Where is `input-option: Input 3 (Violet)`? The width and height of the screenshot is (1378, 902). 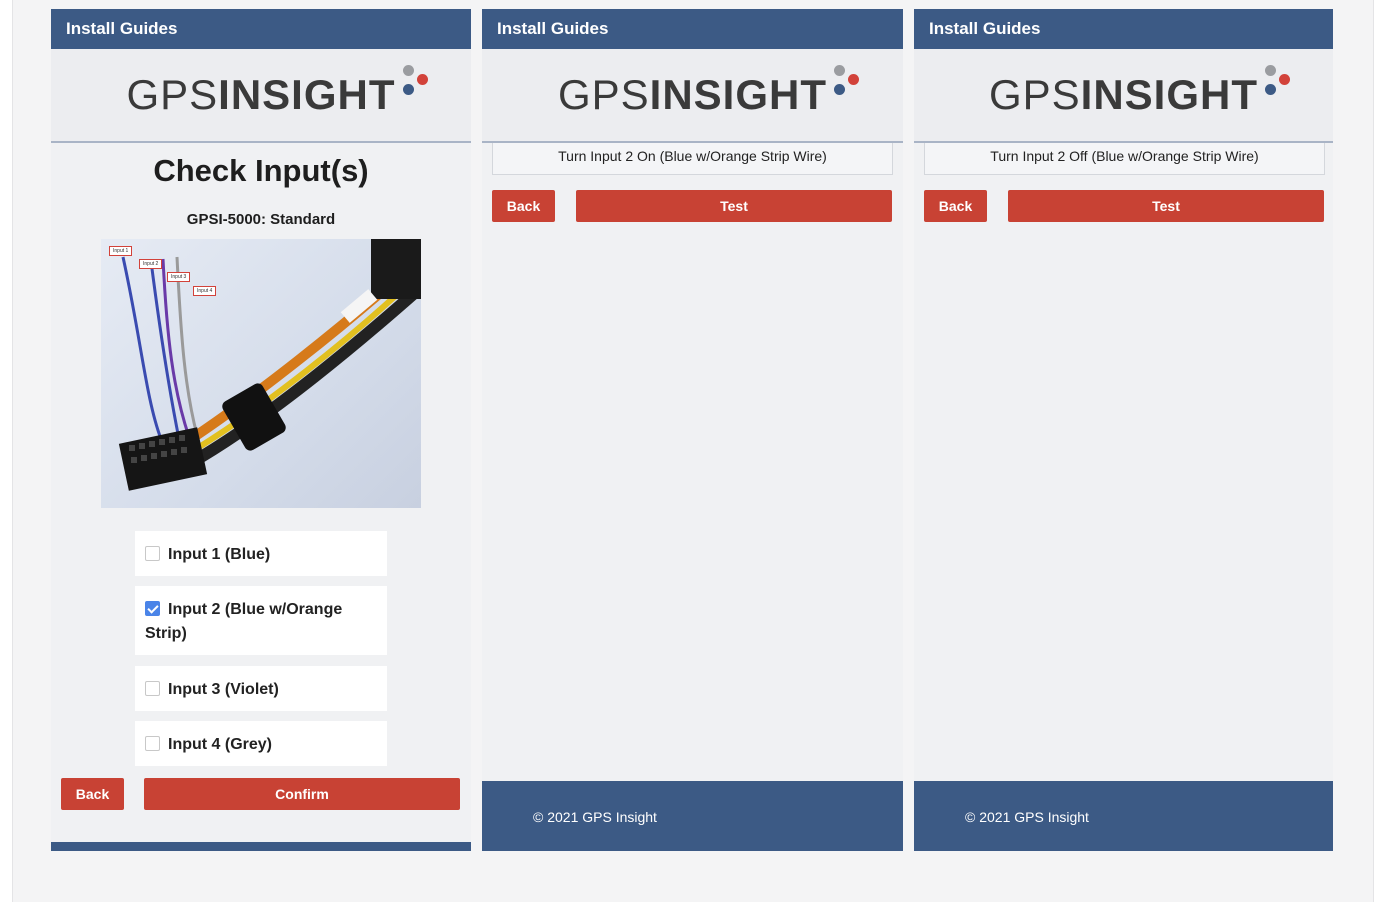
input-option: Input 3 (Violet) is located at coordinates (261, 688).